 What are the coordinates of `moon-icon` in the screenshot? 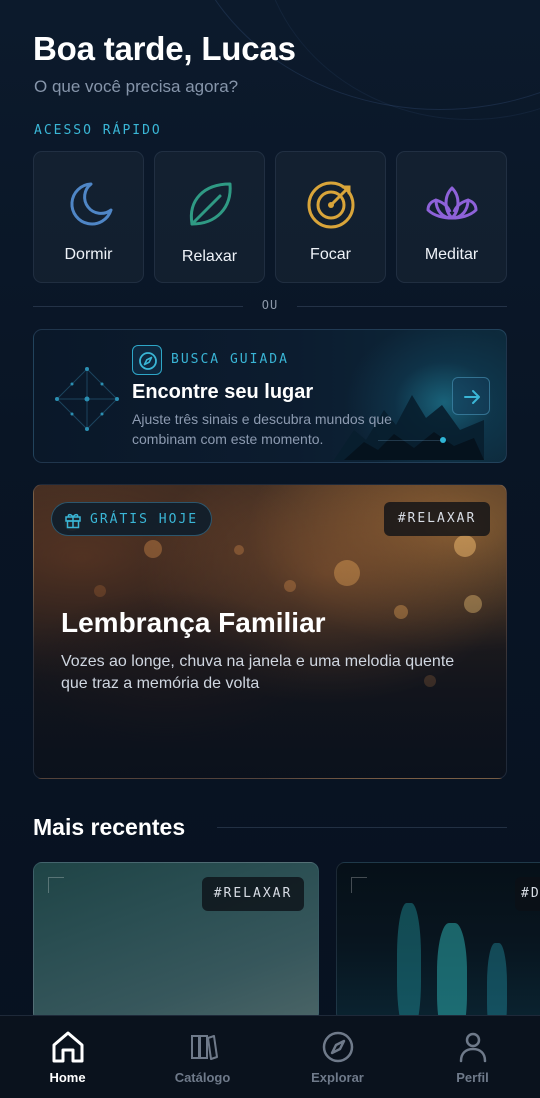 It's located at (91, 204).